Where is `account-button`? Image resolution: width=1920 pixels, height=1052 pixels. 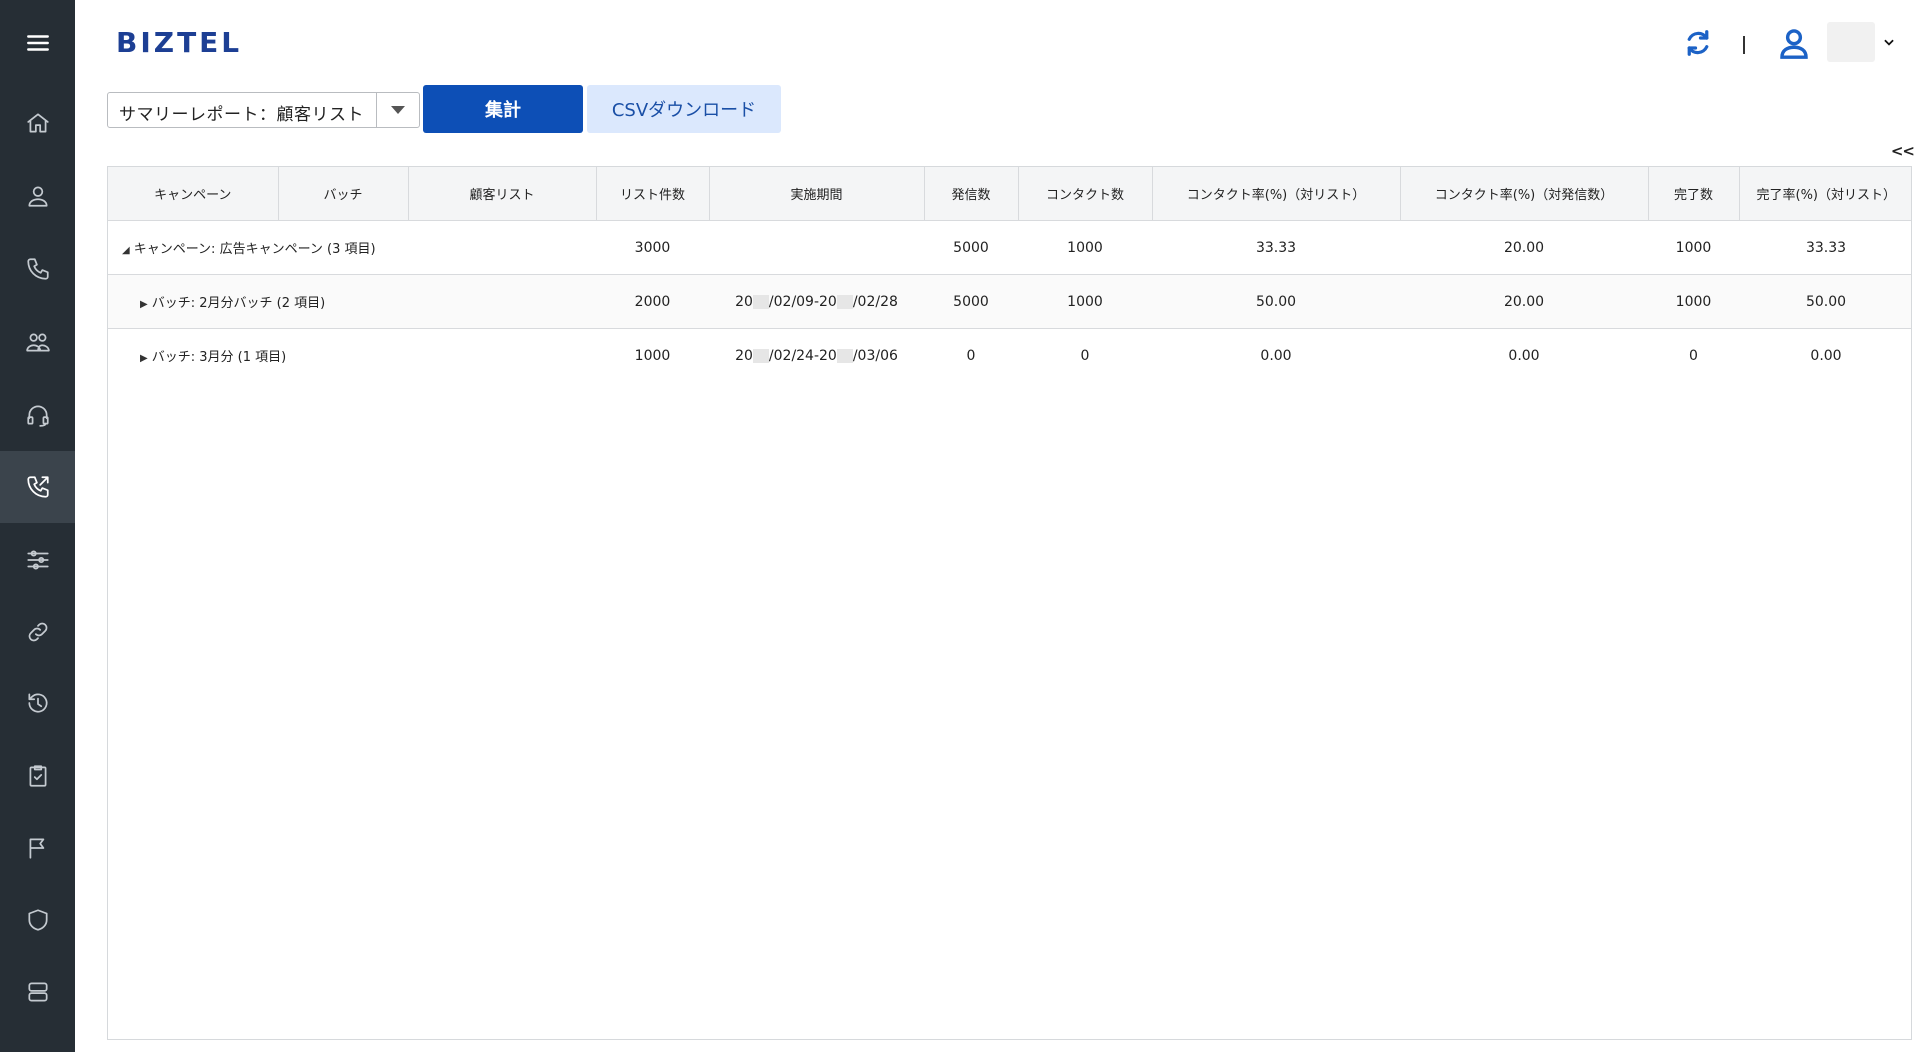 account-button is located at coordinates (1795, 44).